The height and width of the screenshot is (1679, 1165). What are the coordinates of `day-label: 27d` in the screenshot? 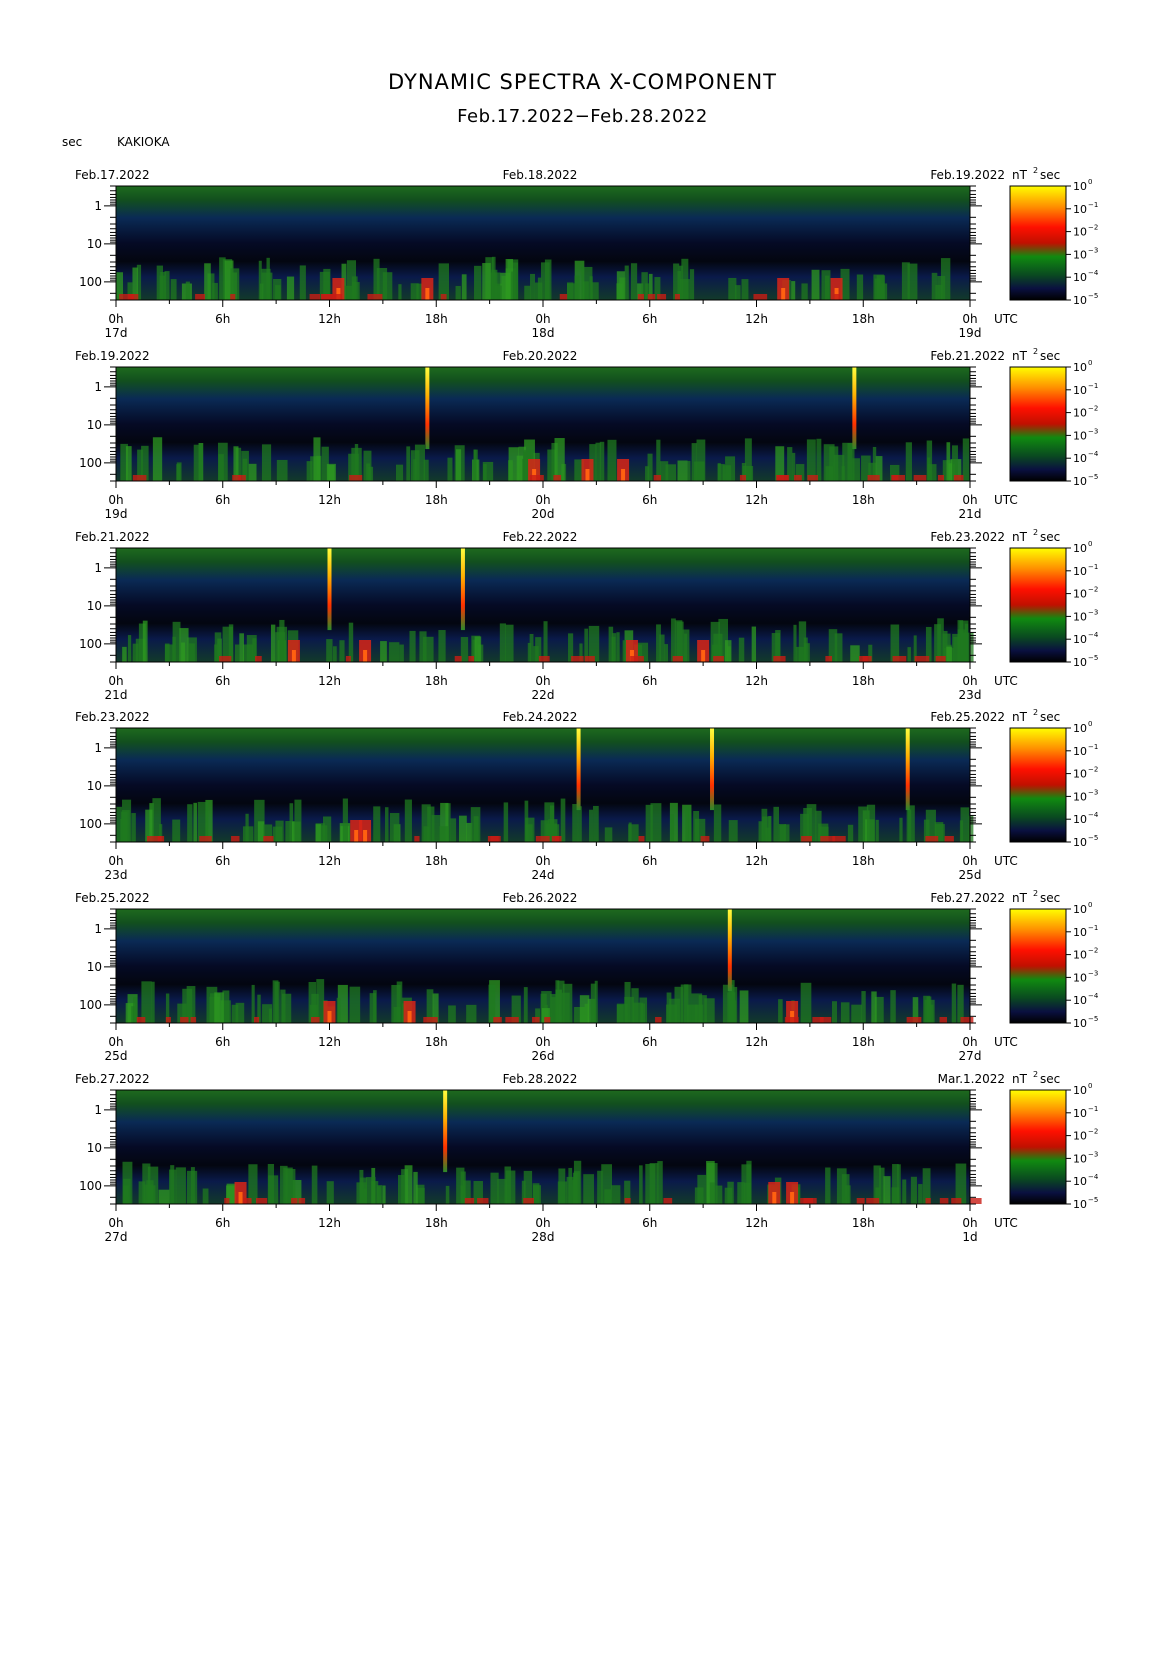 It's located at (970, 1056).